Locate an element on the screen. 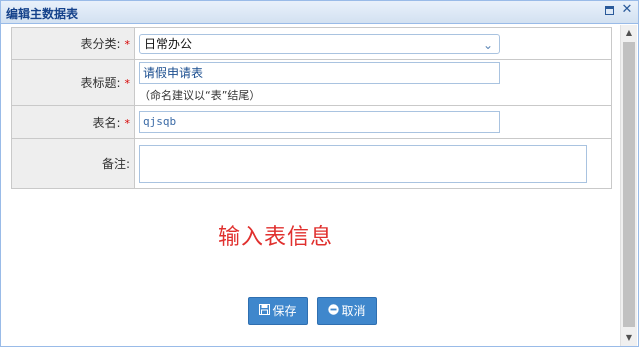  category-value-cell: 日常办公 ⌄ is located at coordinates (373, 43).